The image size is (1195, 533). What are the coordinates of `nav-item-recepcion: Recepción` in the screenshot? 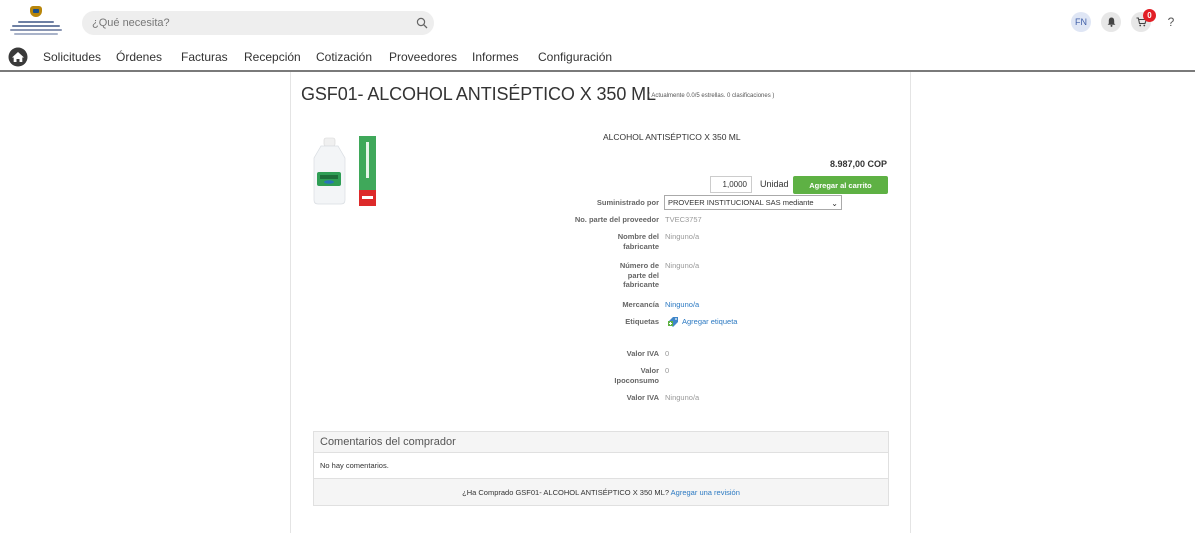 It's located at (272, 57).